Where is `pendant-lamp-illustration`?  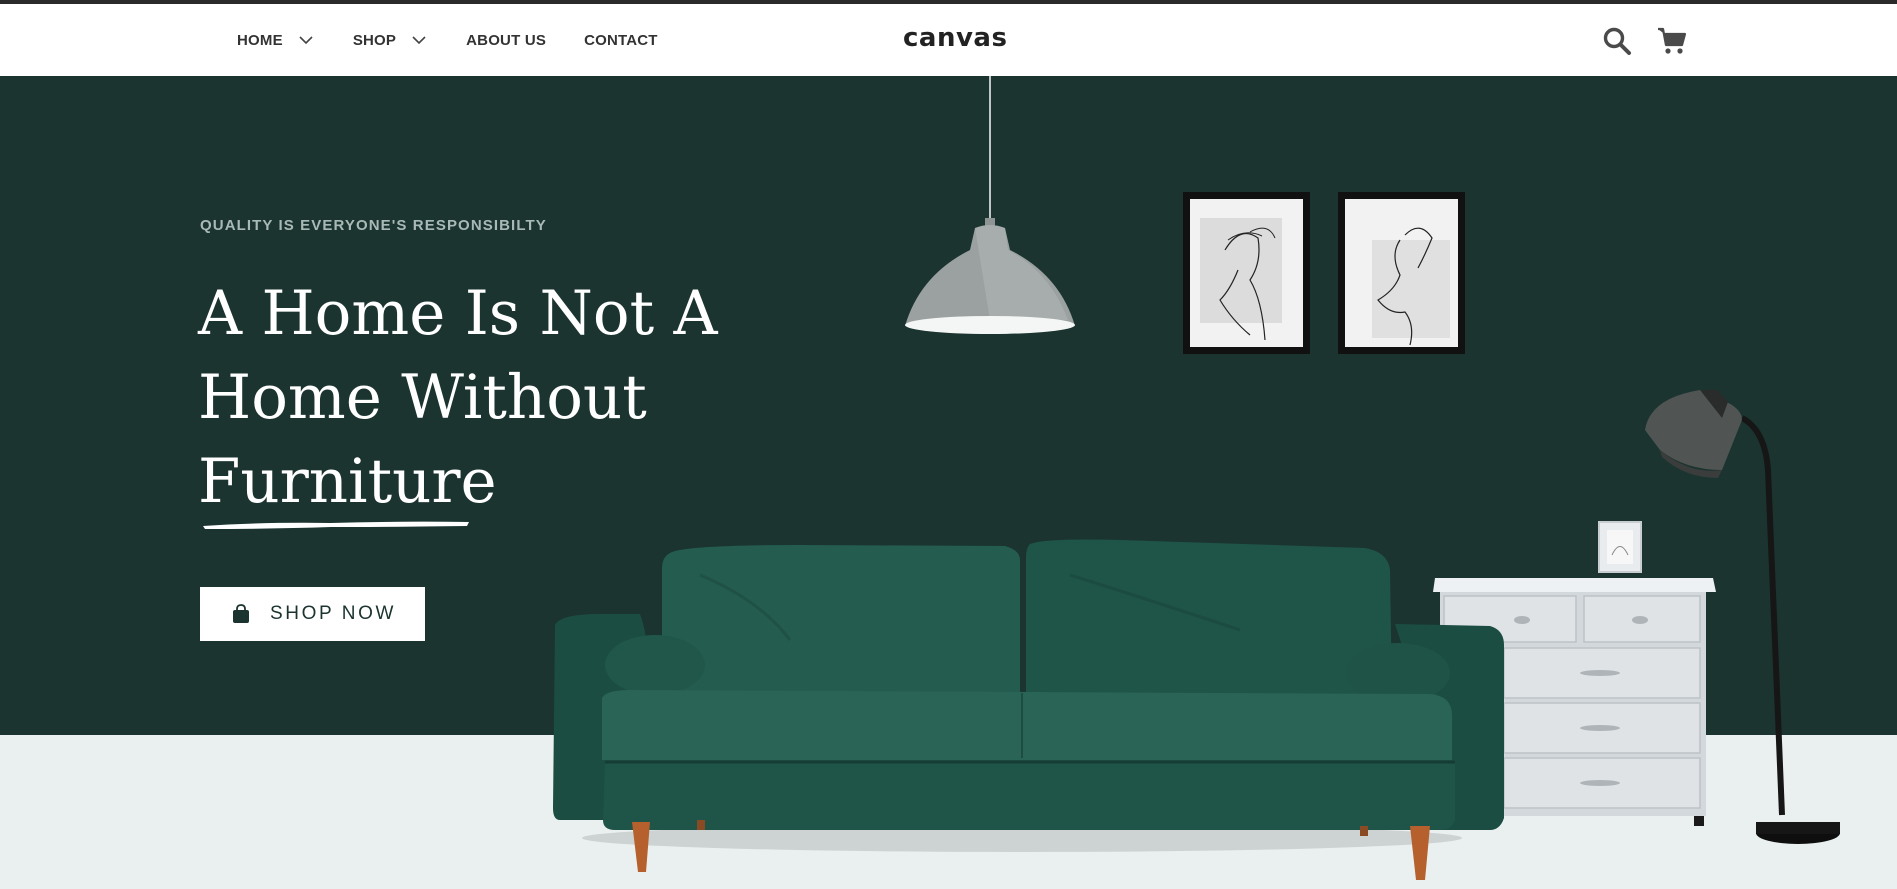 pendant-lamp-illustration is located at coordinates (990, 205).